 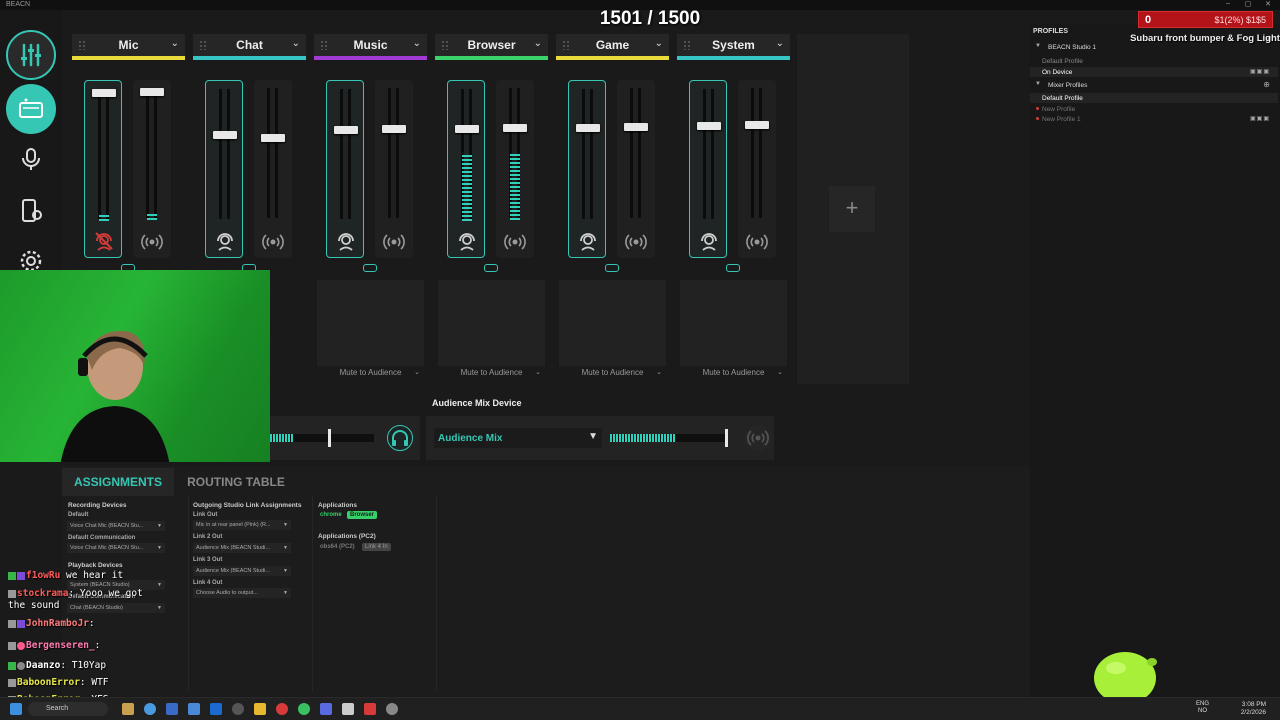 What do you see at coordinates (118, 482) in the screenshot?
I see `tab-assignments: ASSIGNMENTS` at bounding box center [118, 482].